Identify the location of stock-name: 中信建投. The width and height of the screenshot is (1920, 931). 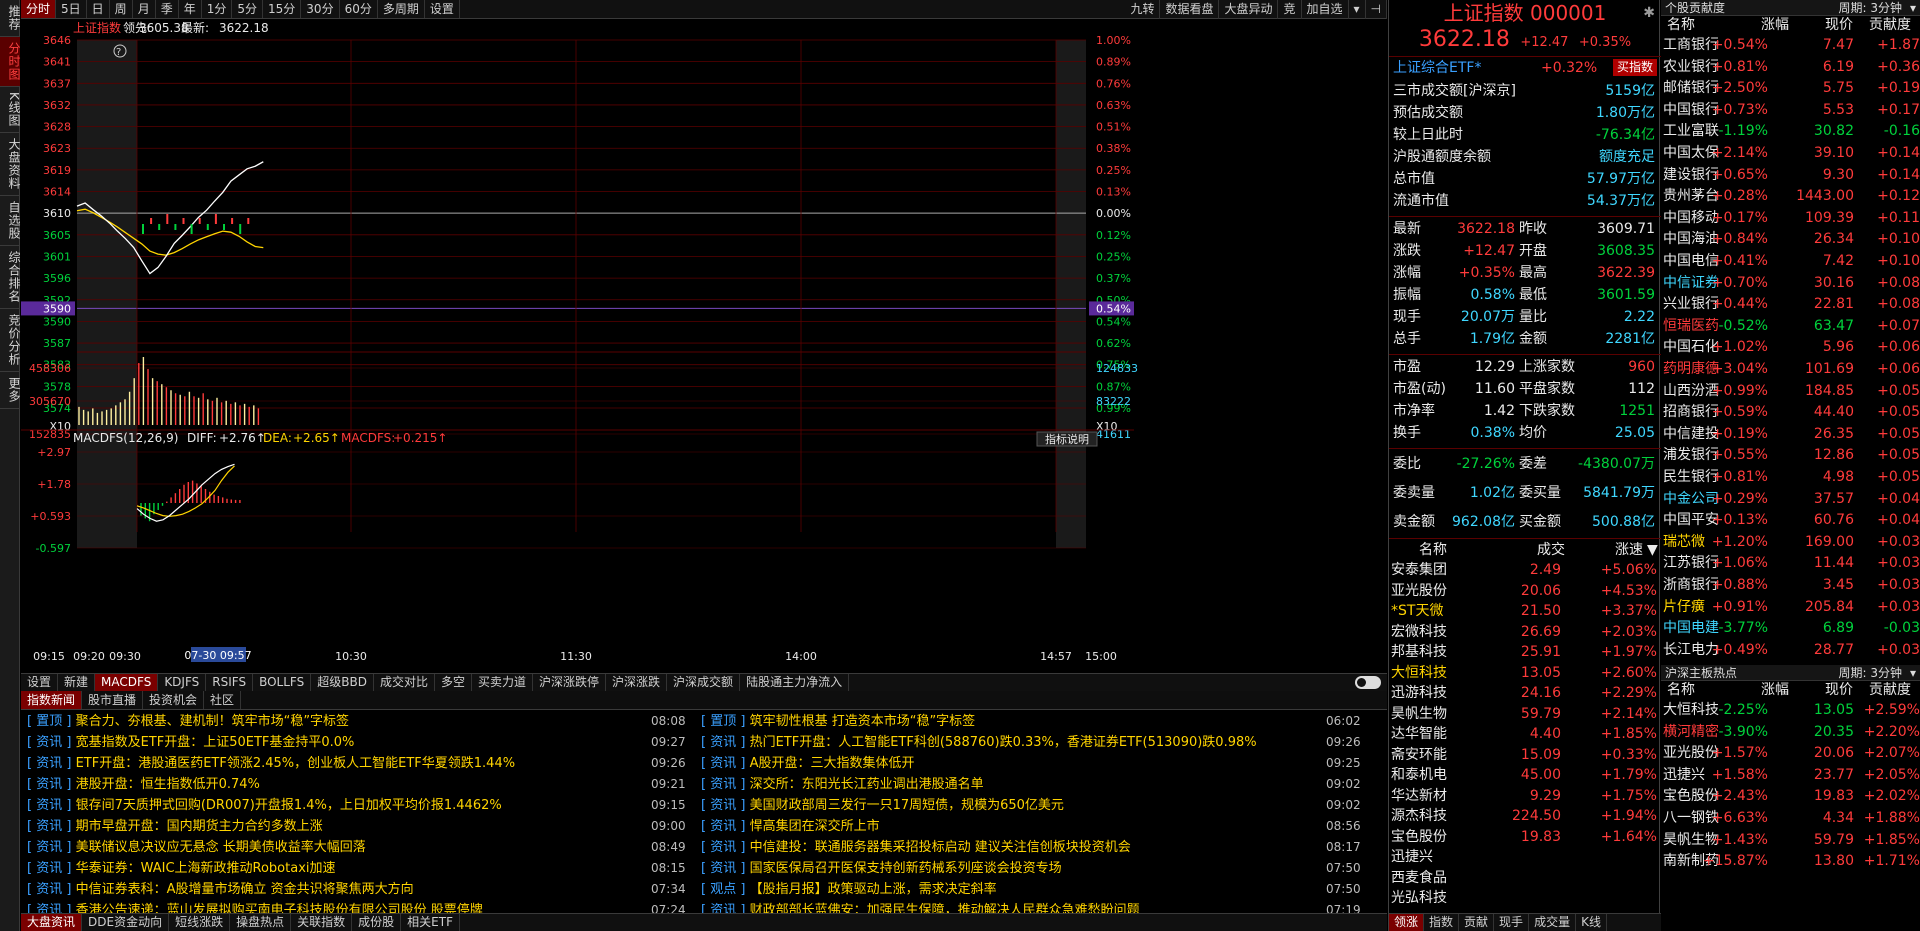
(1691, 434).